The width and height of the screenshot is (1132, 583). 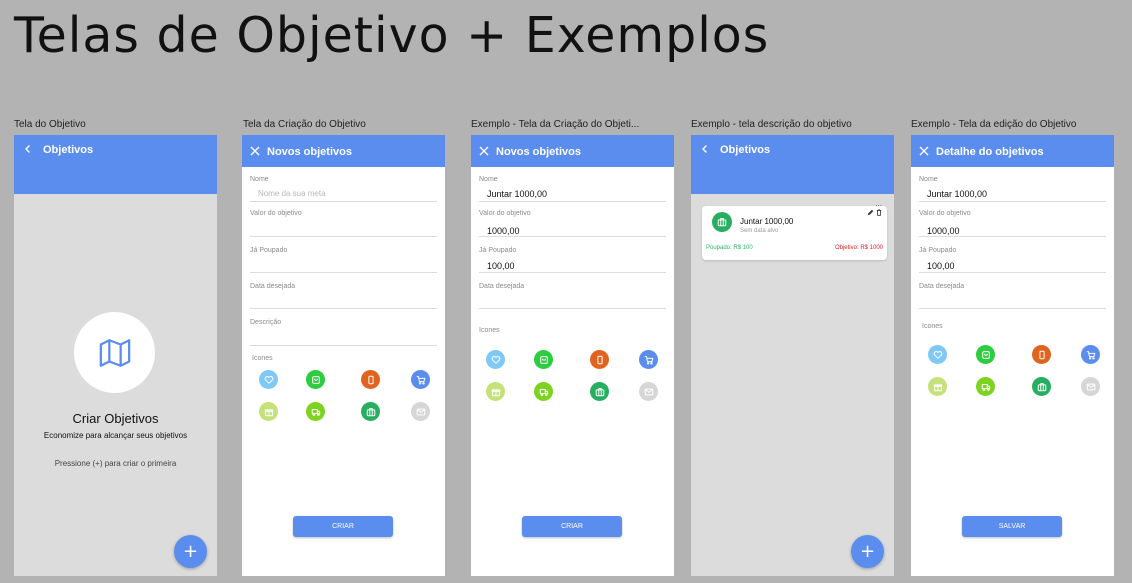 I want to click on card-subtitle: Sem data alvo, so click(x=759, y=231).